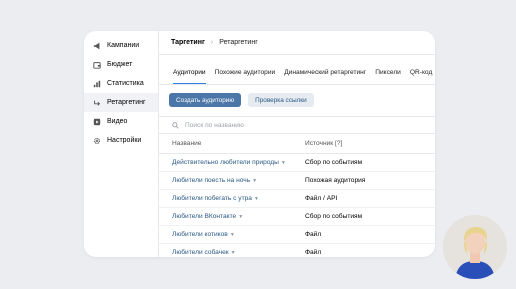 Image resolution: width=516 pixels, height=289 pixels. I want to click on table-row: Любители ВКонтакте ▼ Сбор по событиям, so click(297, 217).